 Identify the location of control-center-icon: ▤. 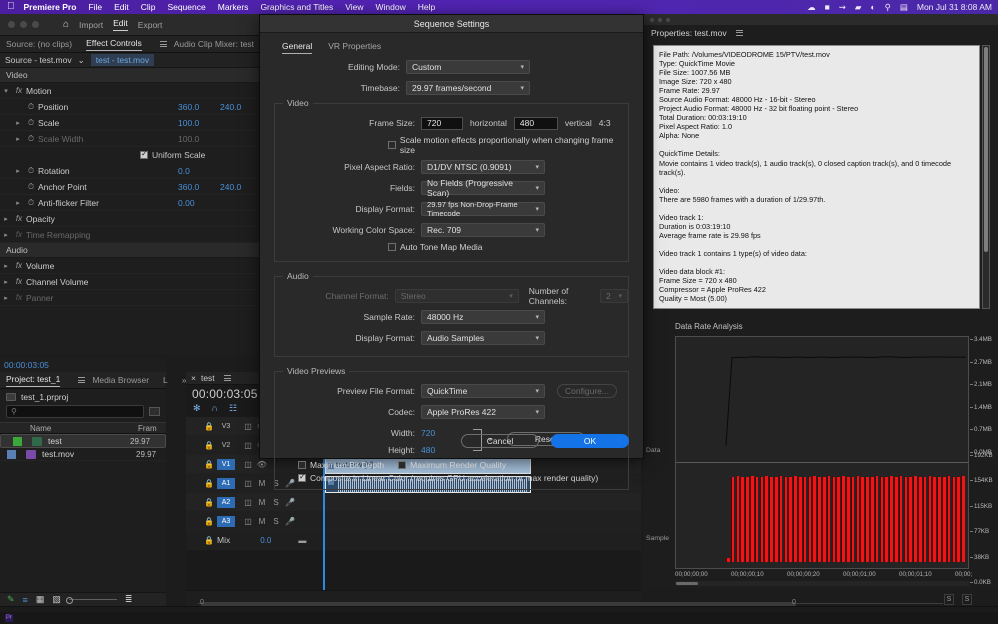
(904, 7).